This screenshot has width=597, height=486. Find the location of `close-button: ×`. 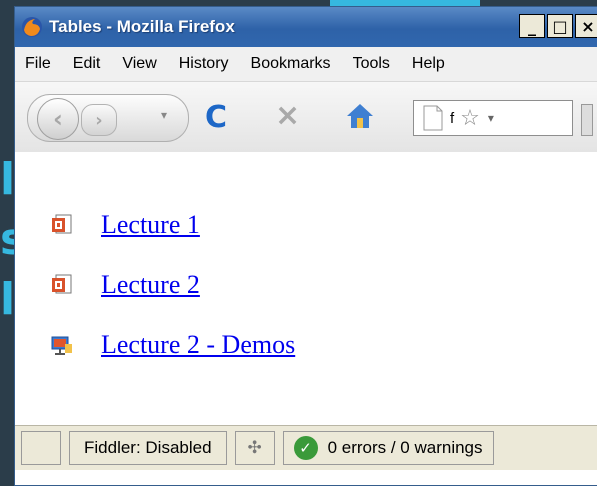

close-button: × is located at coordinates (586, 26).